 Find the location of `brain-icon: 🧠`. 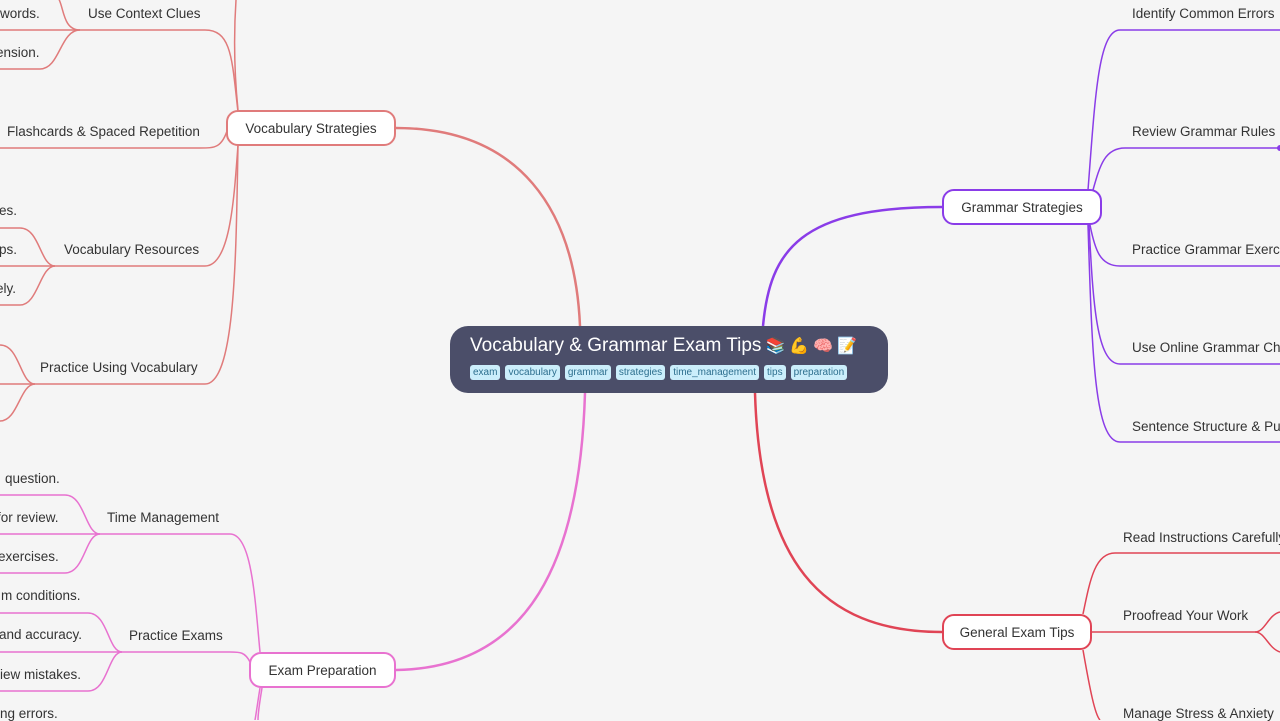

brain-icon: 🧠 is located at coordinates (823, 346).